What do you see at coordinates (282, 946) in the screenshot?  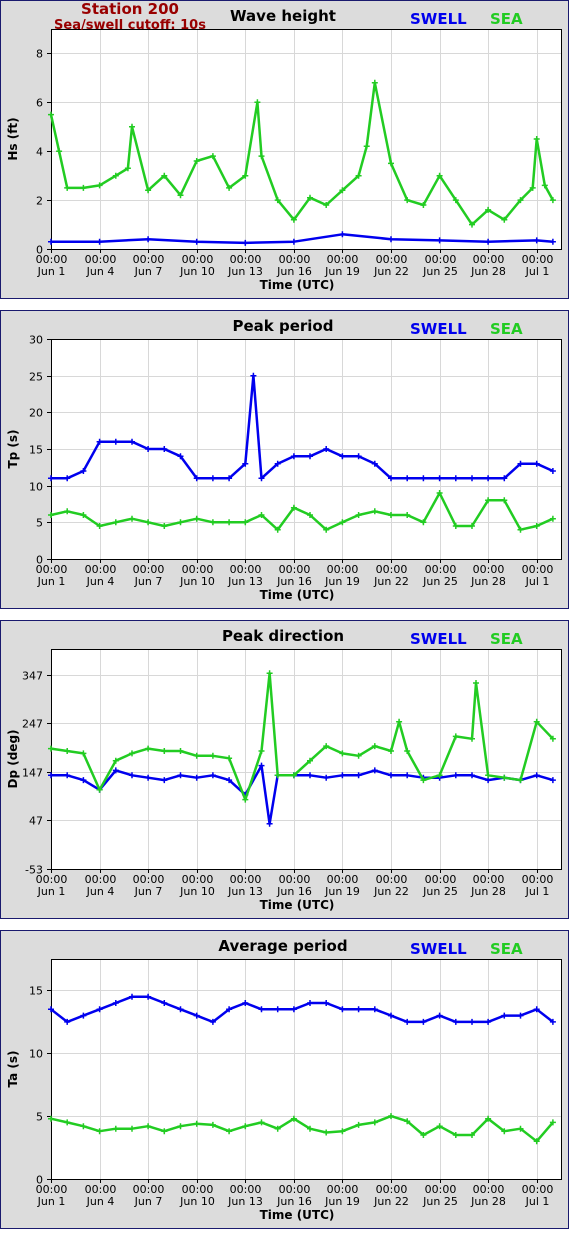 I see `chart-title: Average period` at bounding box center [282, 946].